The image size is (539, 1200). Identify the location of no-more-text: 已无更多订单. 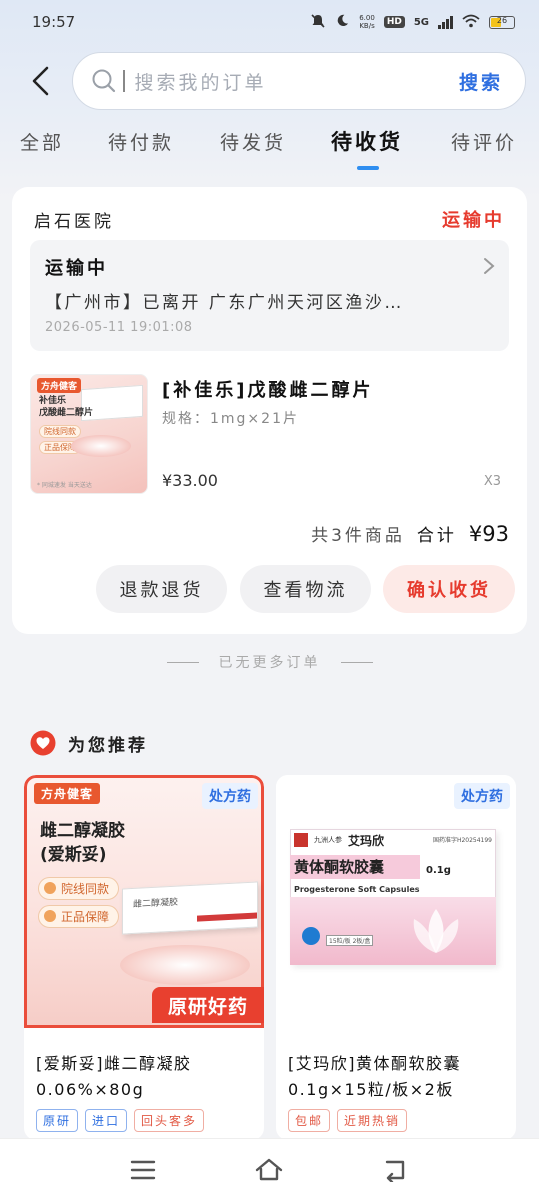
(269, 663).